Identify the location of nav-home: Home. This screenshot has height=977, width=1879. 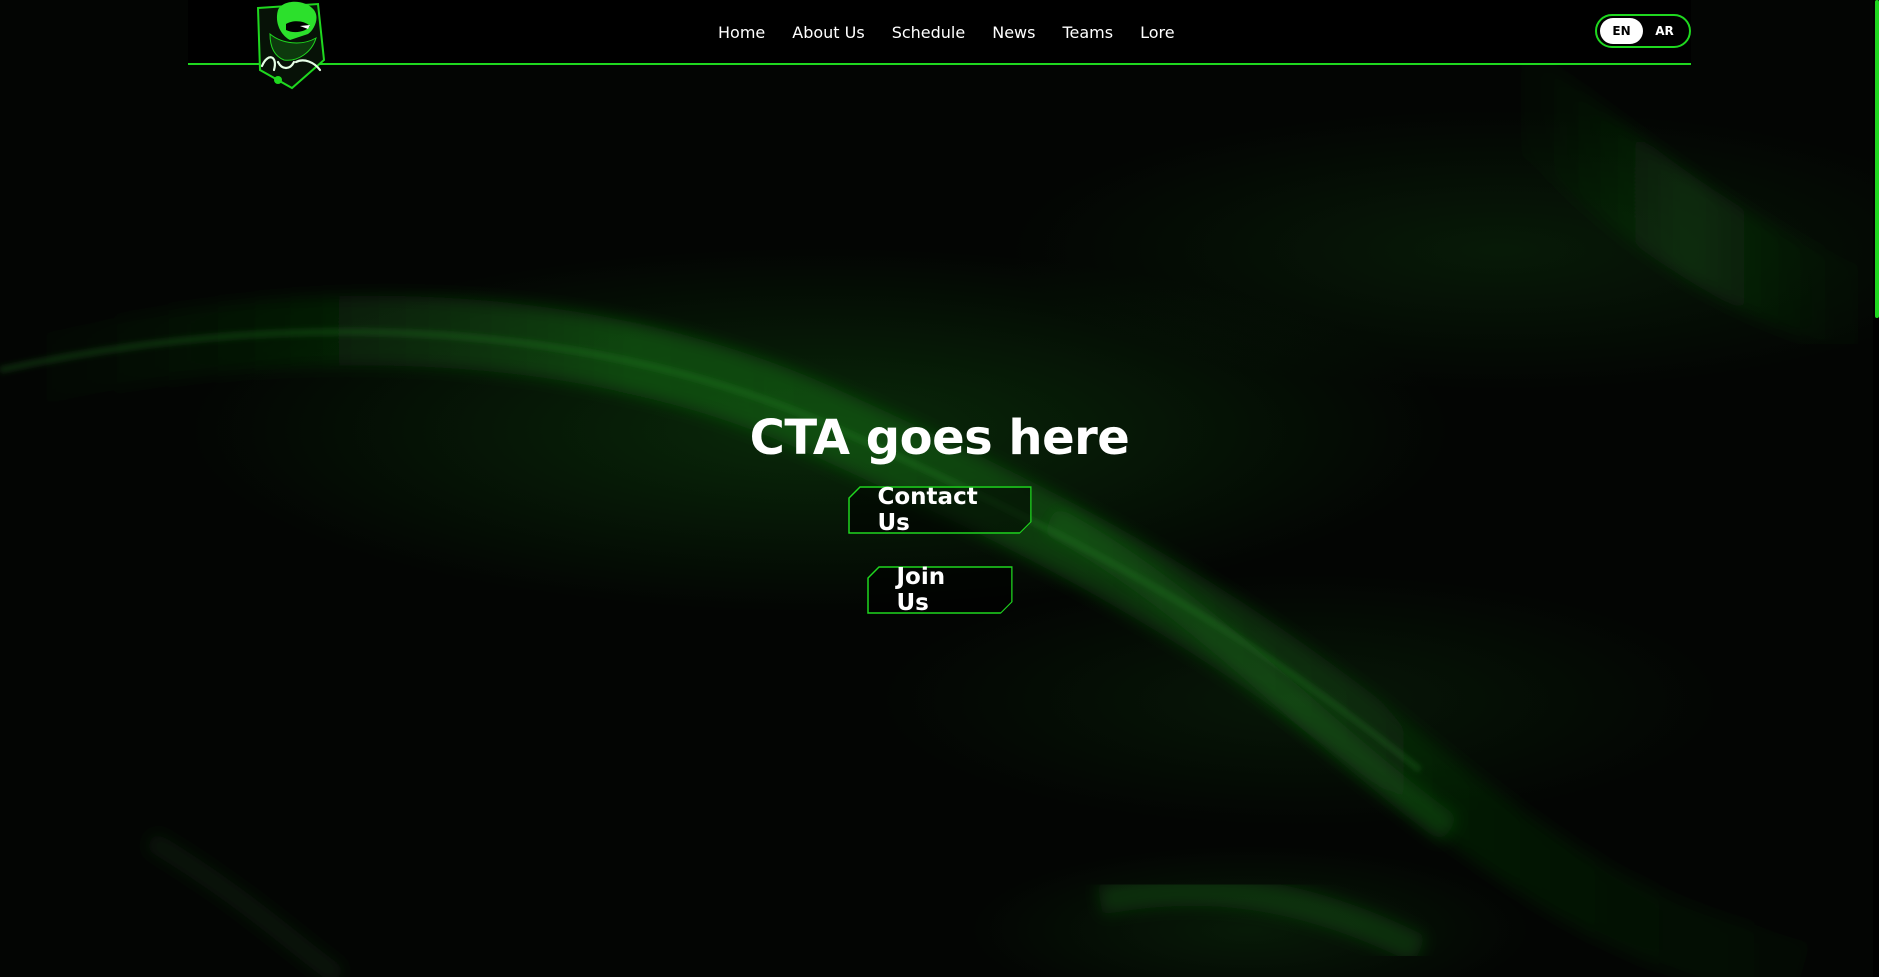
(741, 32).